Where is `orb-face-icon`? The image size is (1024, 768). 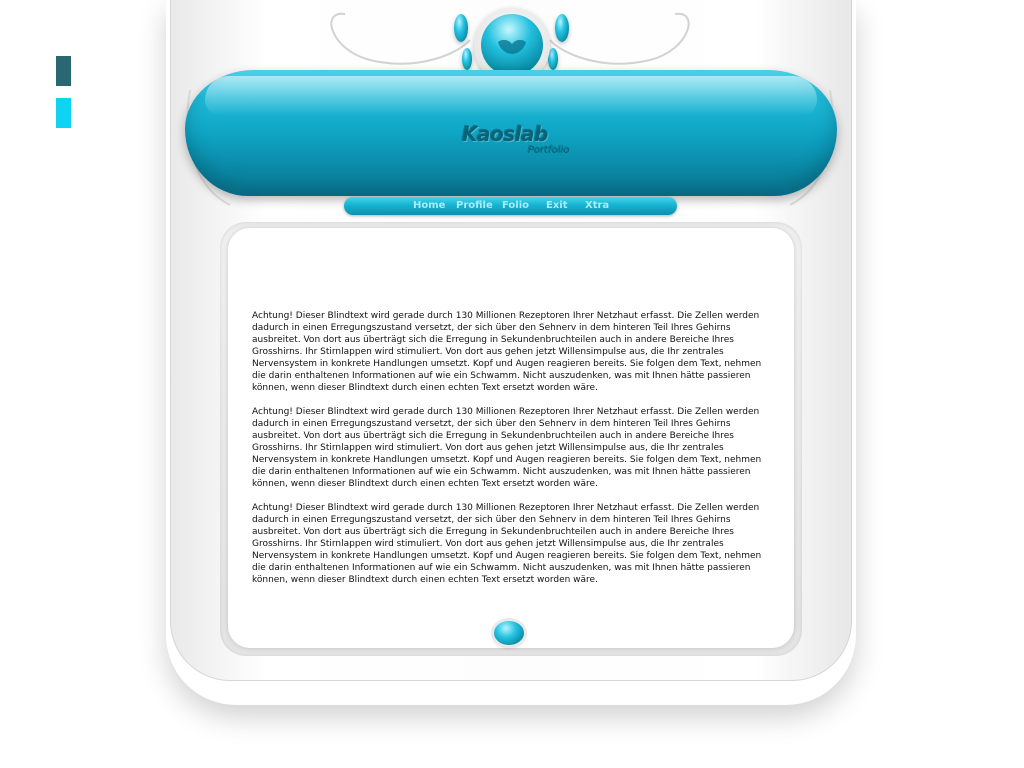
orb-face-icon is located at coordinates (512, 46).